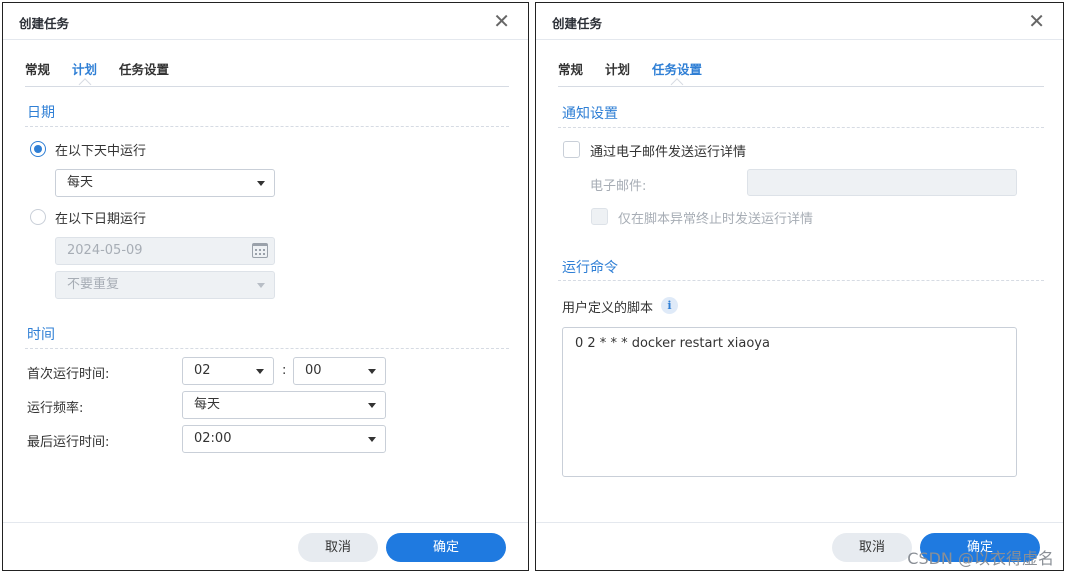 This screenshot has height=575, width=1066. Describe the element at coordinates (213, 438) in the screenshot. I see `last-run-time-value: 02:00` at that location.